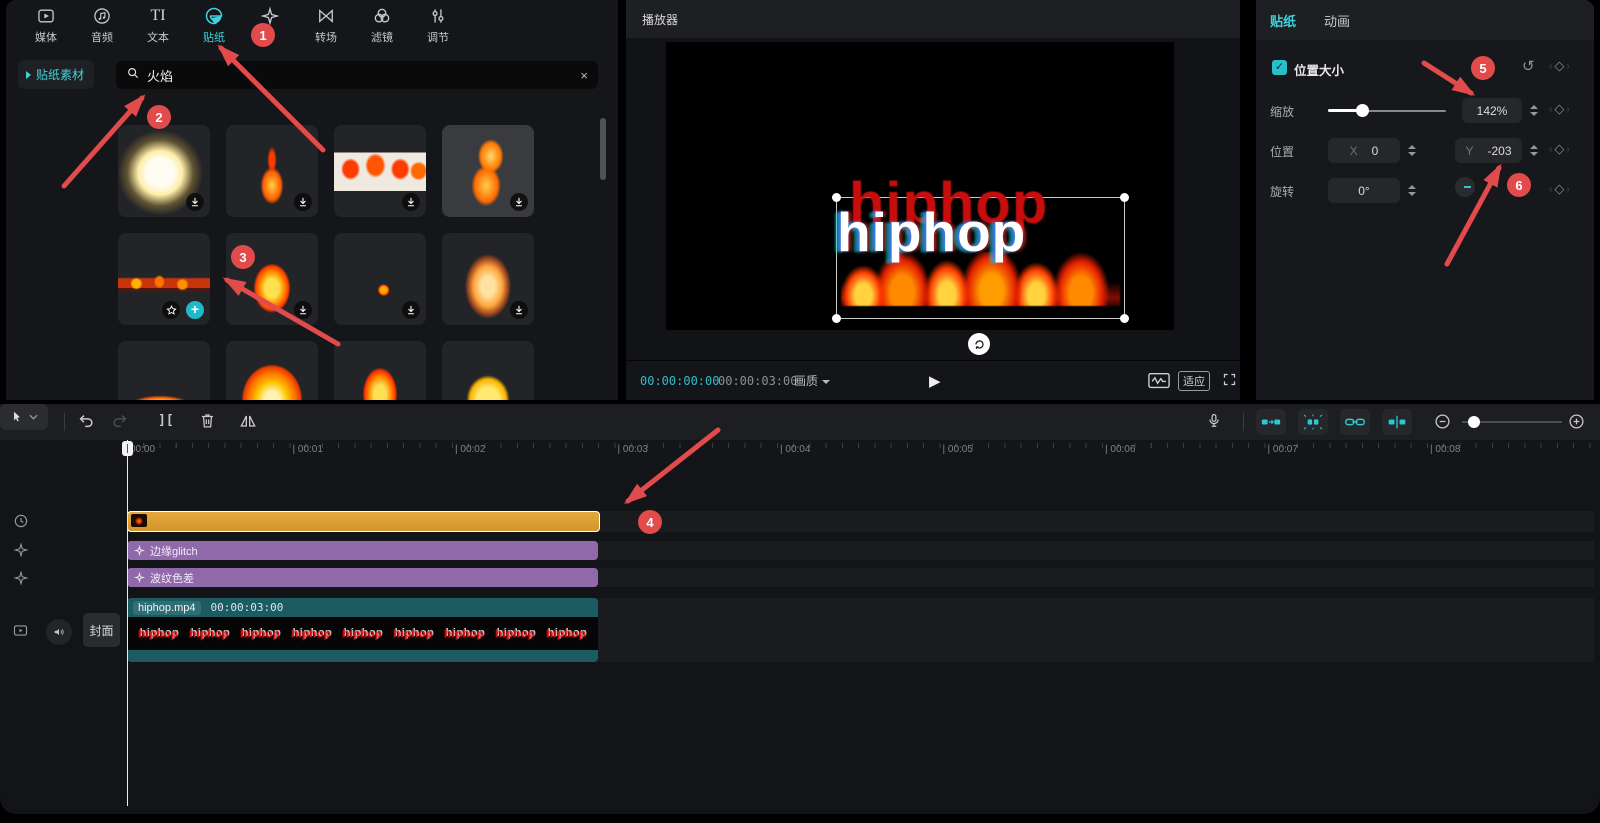 The width and height of the screenshot is (1600, 823). What do you see at coordinates (143, 449) in the screenshot?
I see `ruler-label: 00:00` at bounding box center [143, 449].